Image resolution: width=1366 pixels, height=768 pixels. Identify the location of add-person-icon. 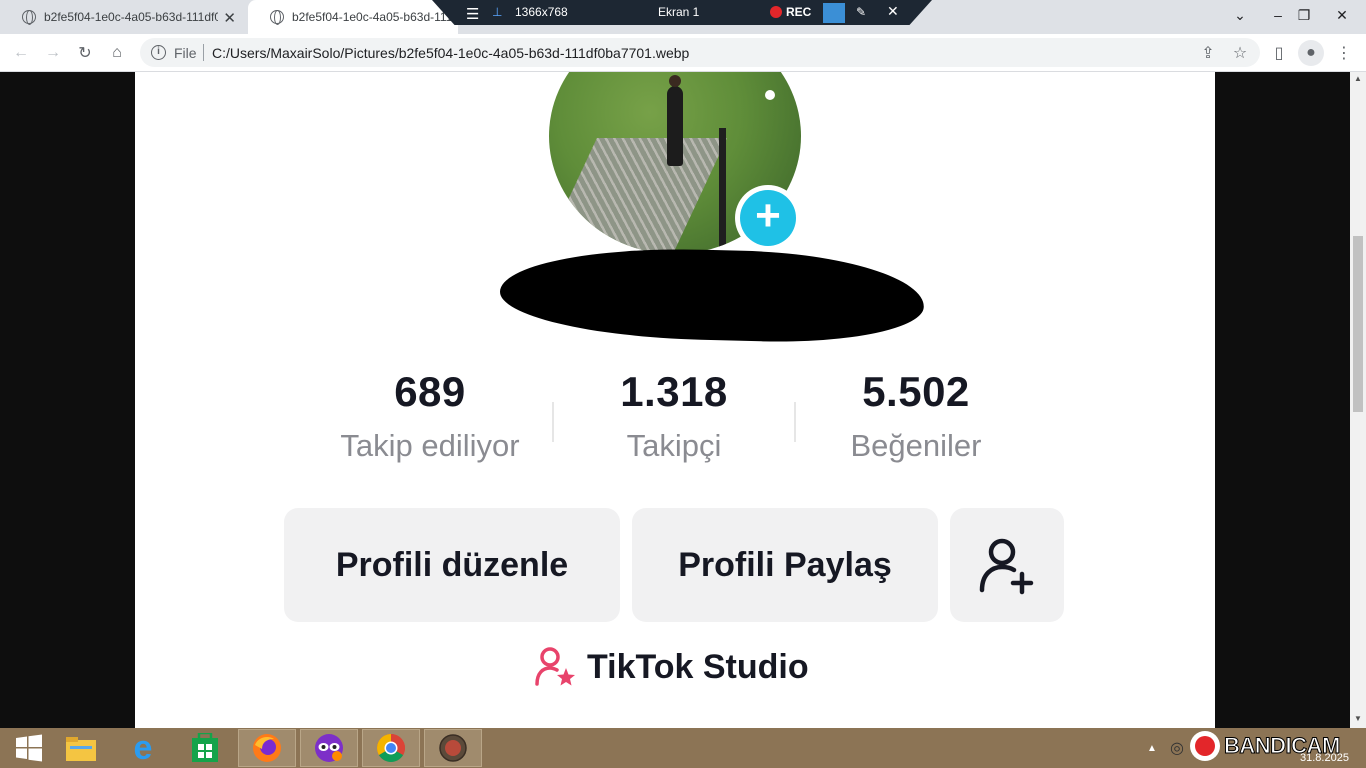
(1006, 566).